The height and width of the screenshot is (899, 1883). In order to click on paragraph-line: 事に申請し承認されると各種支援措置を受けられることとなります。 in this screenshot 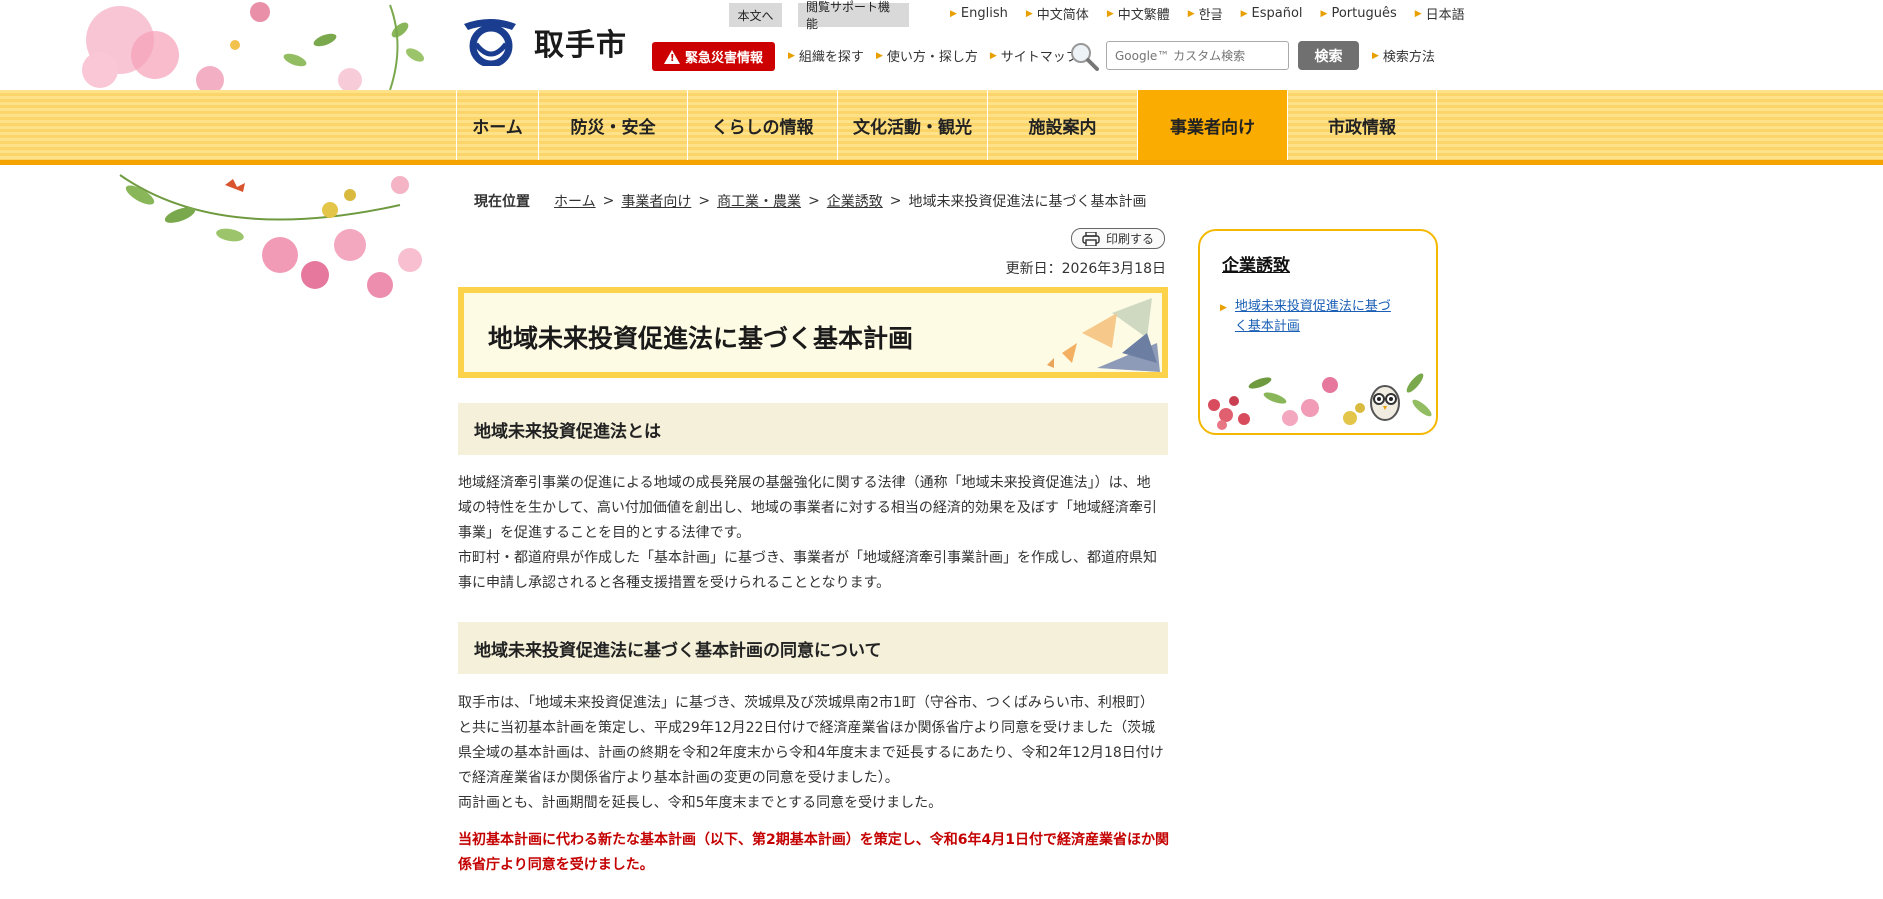, I will do `click(674, 583)`.